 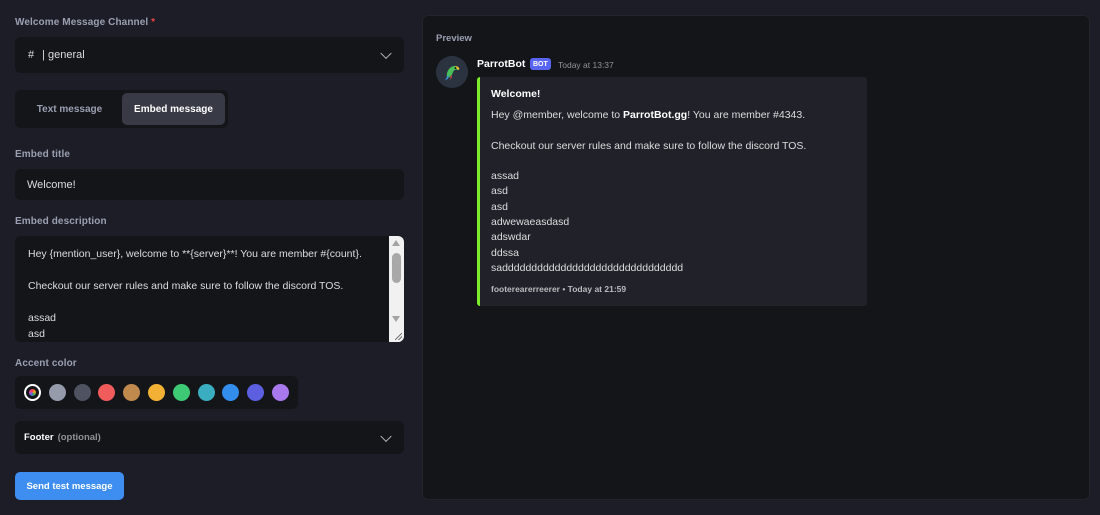 I want to click on embed-preview-title: Welcome!, so click(x=516, y=94).